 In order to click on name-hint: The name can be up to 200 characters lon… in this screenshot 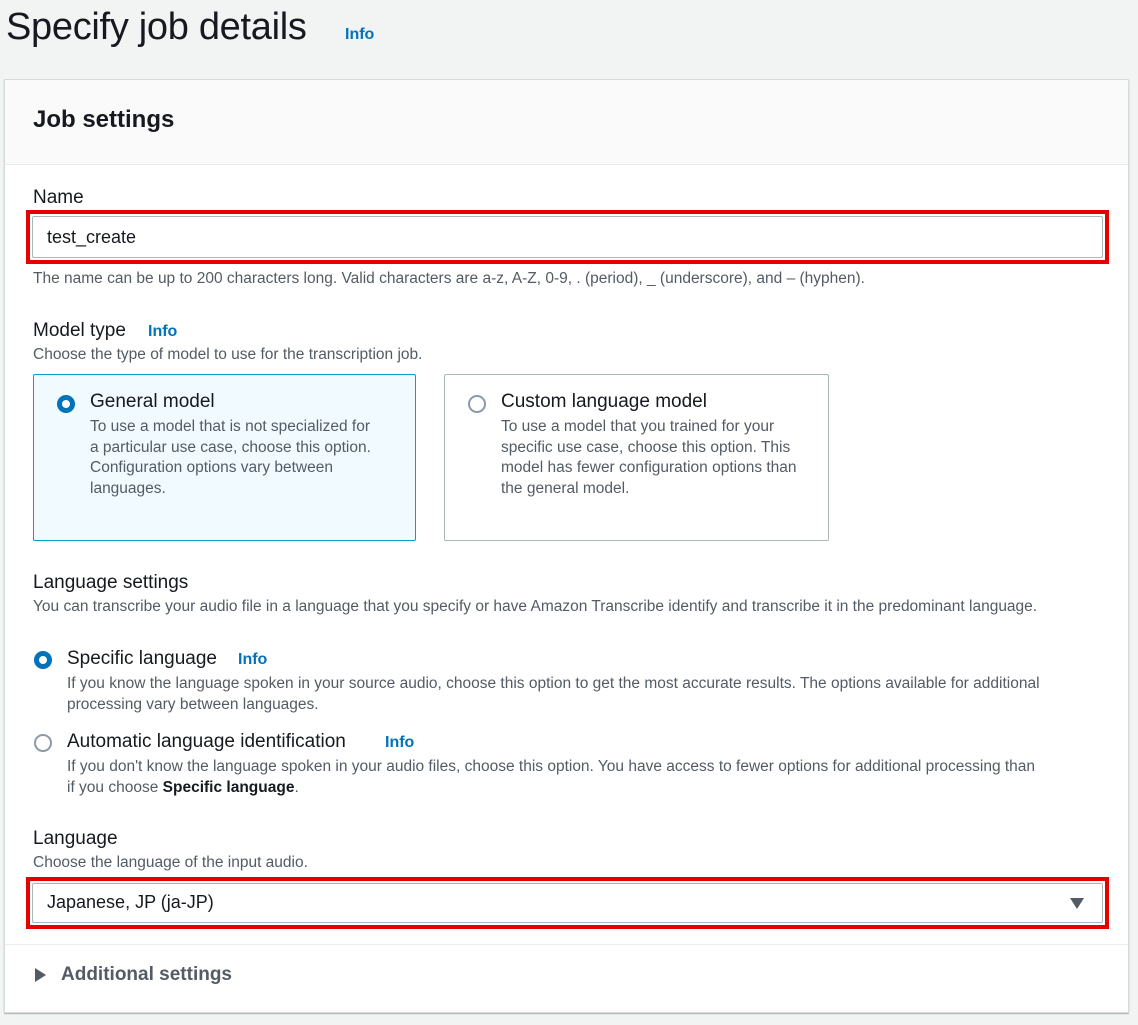, I will do `click(449, 278)`.